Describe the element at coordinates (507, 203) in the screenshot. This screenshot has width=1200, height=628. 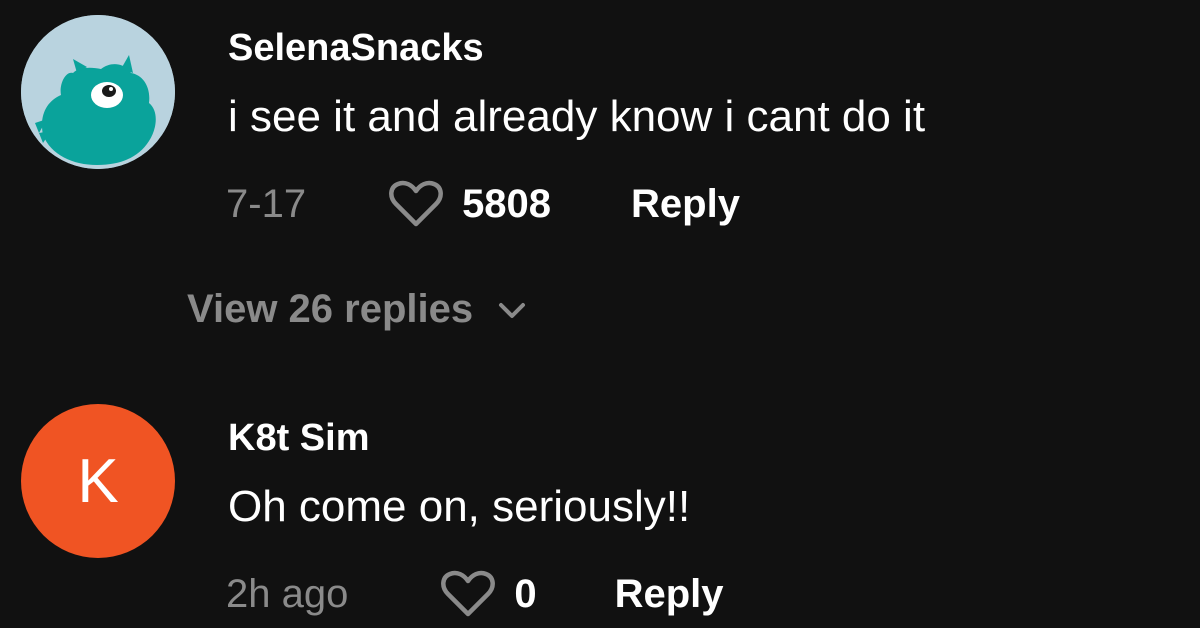
I see `like-count: 5808` at that location.